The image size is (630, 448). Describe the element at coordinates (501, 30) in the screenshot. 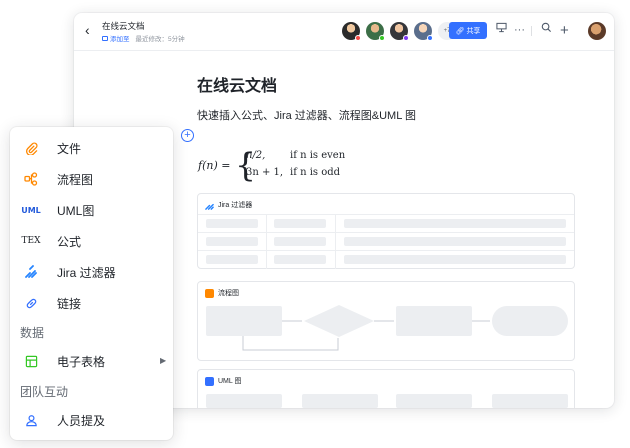

I see `present-icon` at that location.